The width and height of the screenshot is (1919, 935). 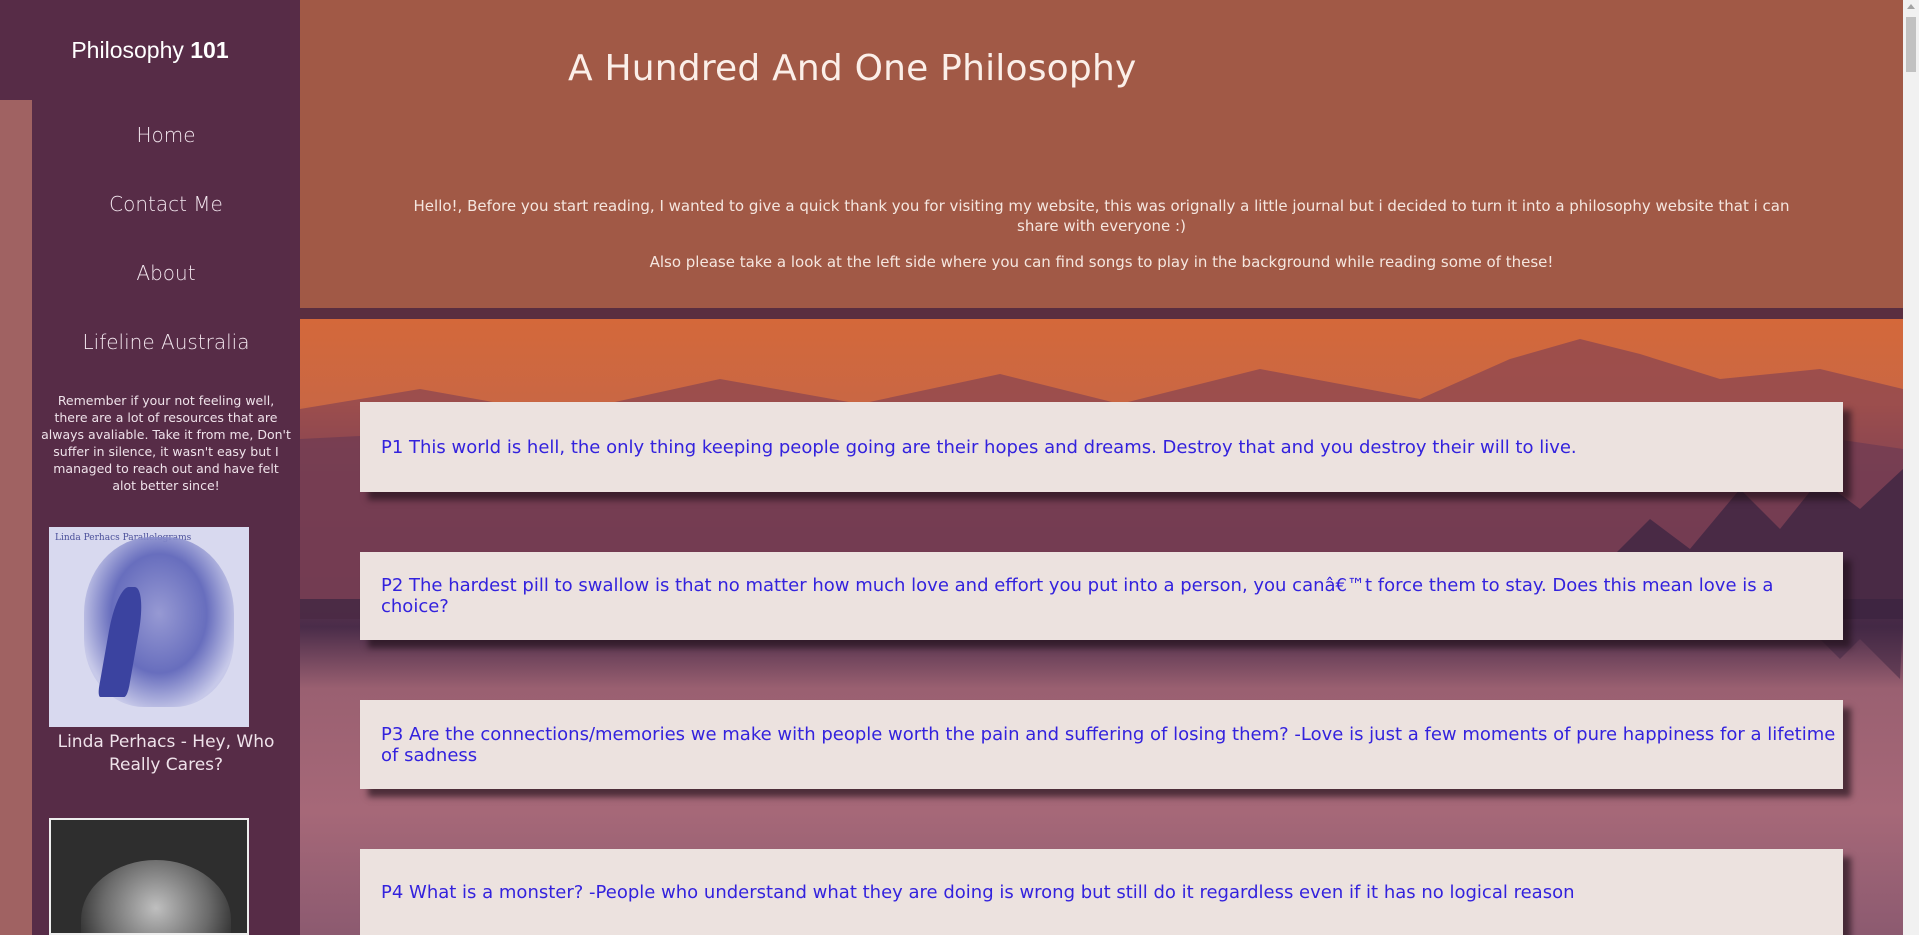 What do you see at coordinates (852, 68) in the screenshot?
I see `page-title: A Hundred And One Philosophy` at bounding box center [852, 68].